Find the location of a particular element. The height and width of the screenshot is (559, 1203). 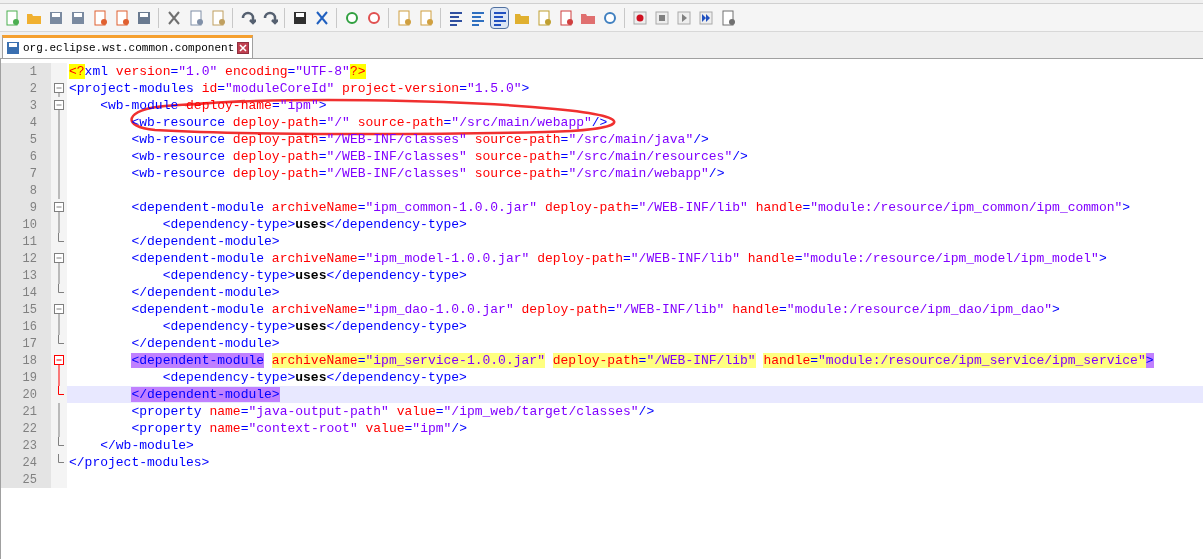

play-icon is located at coordinates (683, 17).